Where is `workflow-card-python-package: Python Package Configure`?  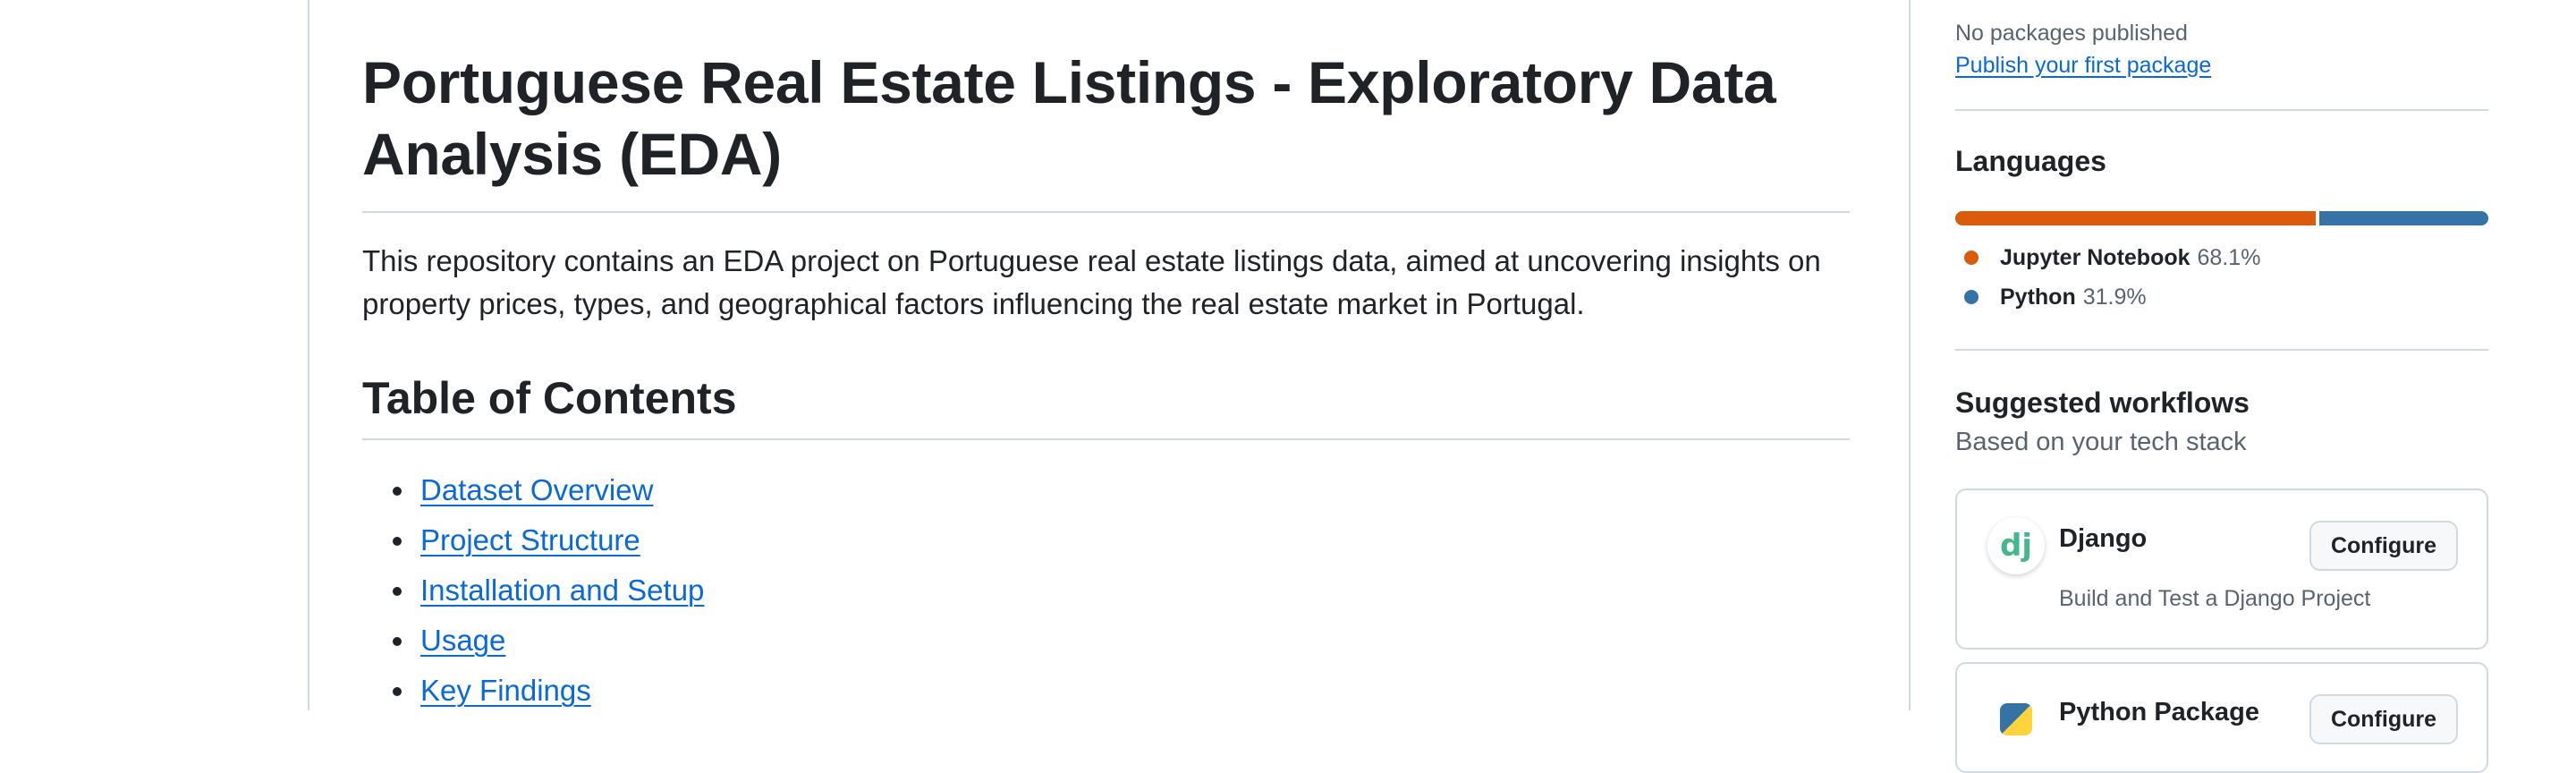 workflow-card-python-package: Python Package Configure is located at coordinates (2221, 717).